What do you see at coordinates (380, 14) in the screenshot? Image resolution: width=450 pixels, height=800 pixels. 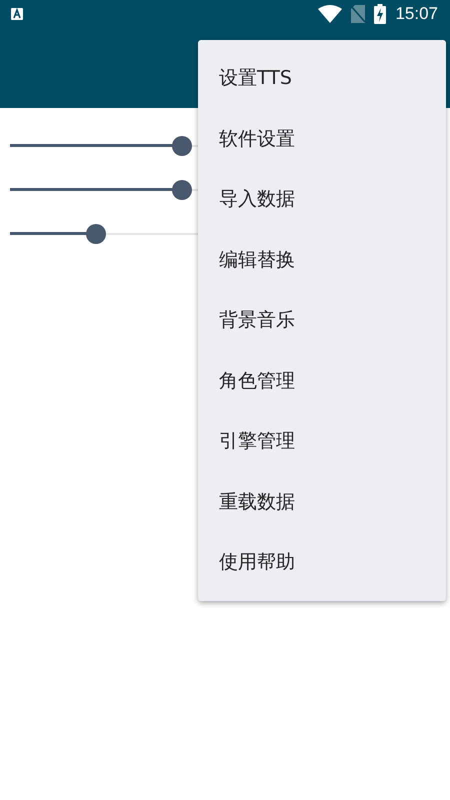 I see `battery-charging-icon` at bounding box center [380, 14].